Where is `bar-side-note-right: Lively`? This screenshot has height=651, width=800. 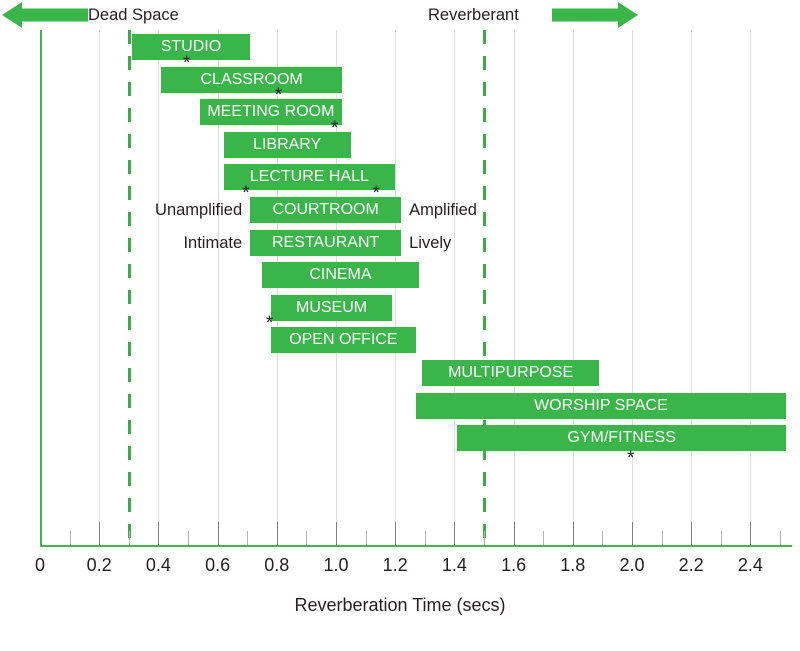 bar-side-note-right: Lively is located at coordinates (430, 242).